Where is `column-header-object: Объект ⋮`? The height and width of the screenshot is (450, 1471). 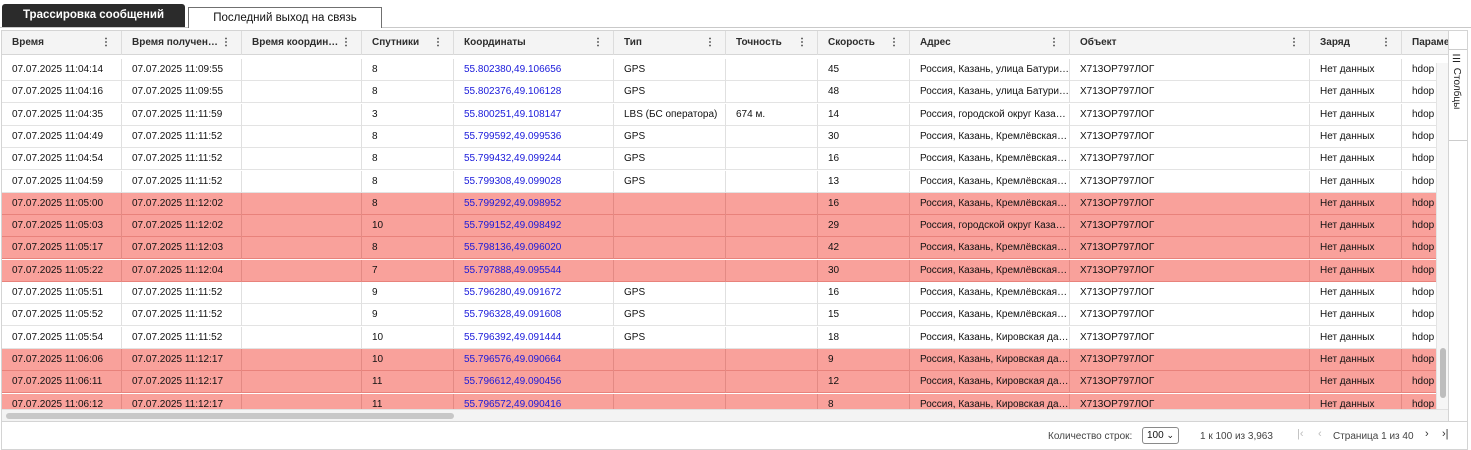
column-header-object: Объект ⋮ is located at coordinates (1190, 43).